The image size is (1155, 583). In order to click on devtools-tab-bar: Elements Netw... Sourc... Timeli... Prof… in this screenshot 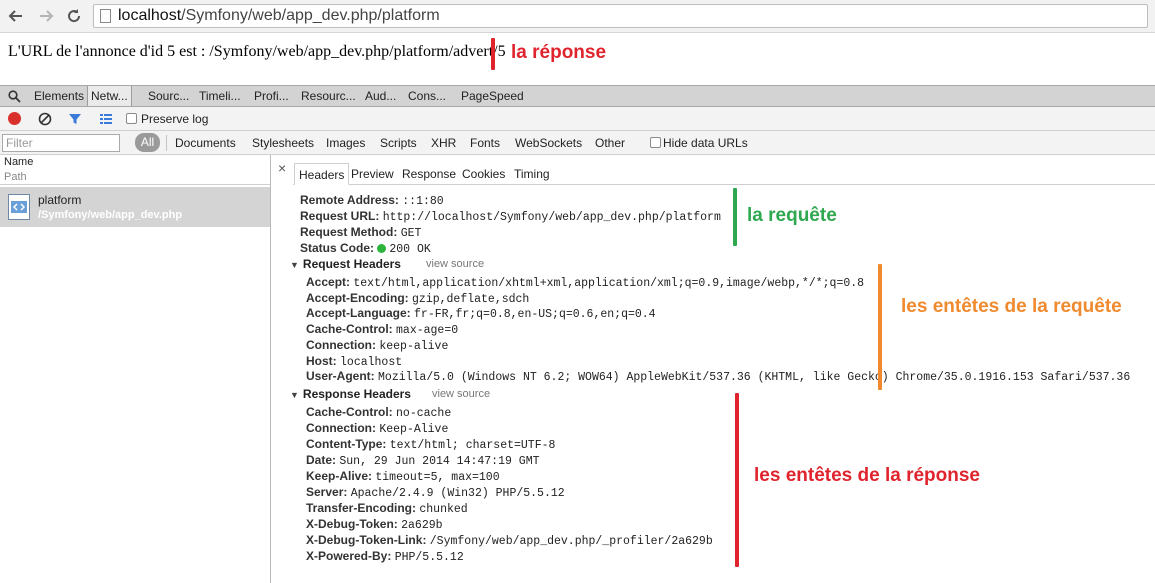, I will do `click(577, 96)`.